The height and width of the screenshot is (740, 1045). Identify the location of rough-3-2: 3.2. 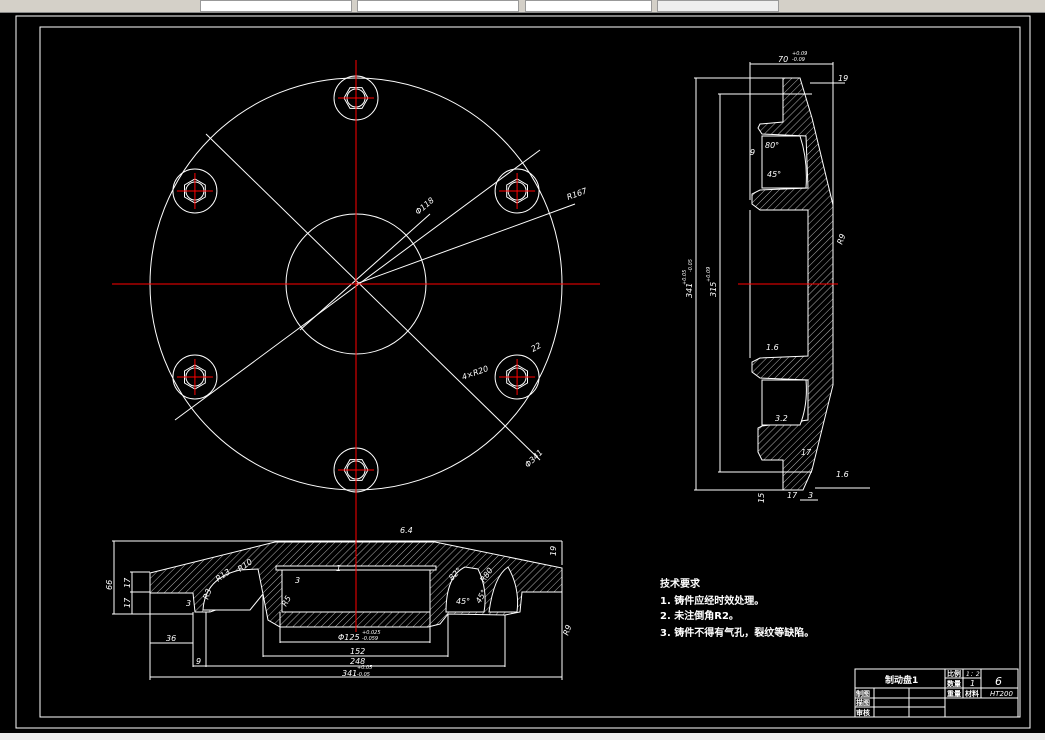
(781, 418).